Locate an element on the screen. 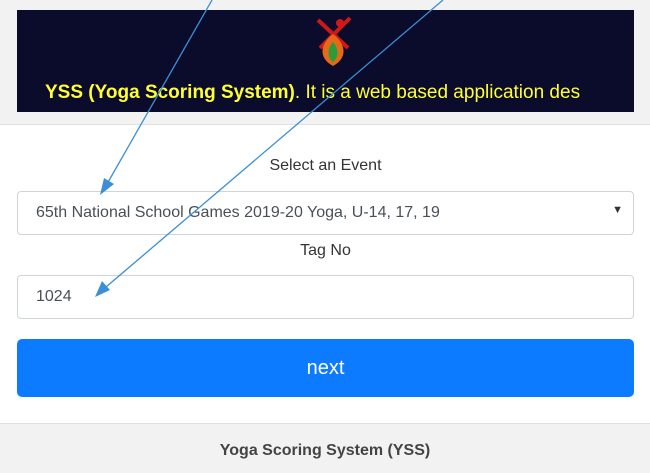 The image size is (650, 473). footer: Yoga Scoring System (YSS) is located at coordinates (325, 448).